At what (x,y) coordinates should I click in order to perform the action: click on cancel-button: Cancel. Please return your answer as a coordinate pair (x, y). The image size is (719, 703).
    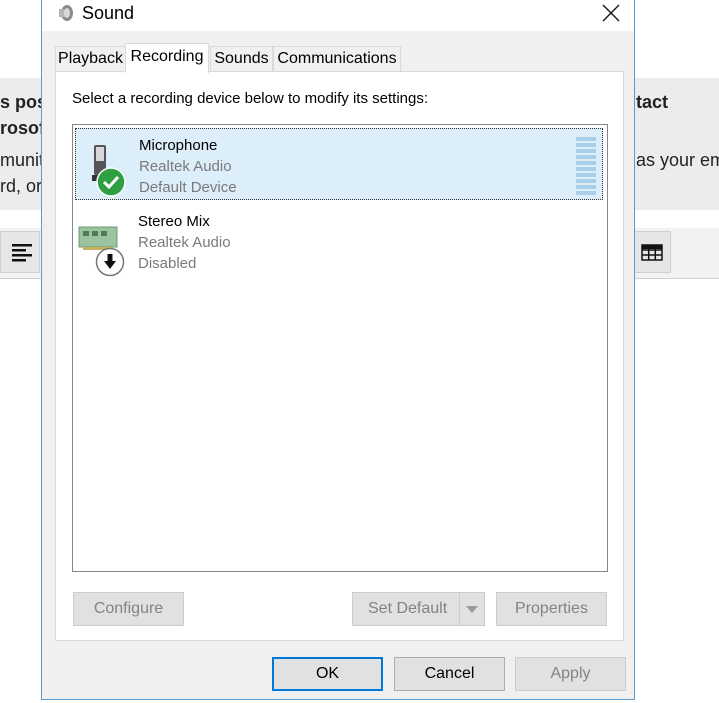
    Looking at the image, I should click on (449, 674).